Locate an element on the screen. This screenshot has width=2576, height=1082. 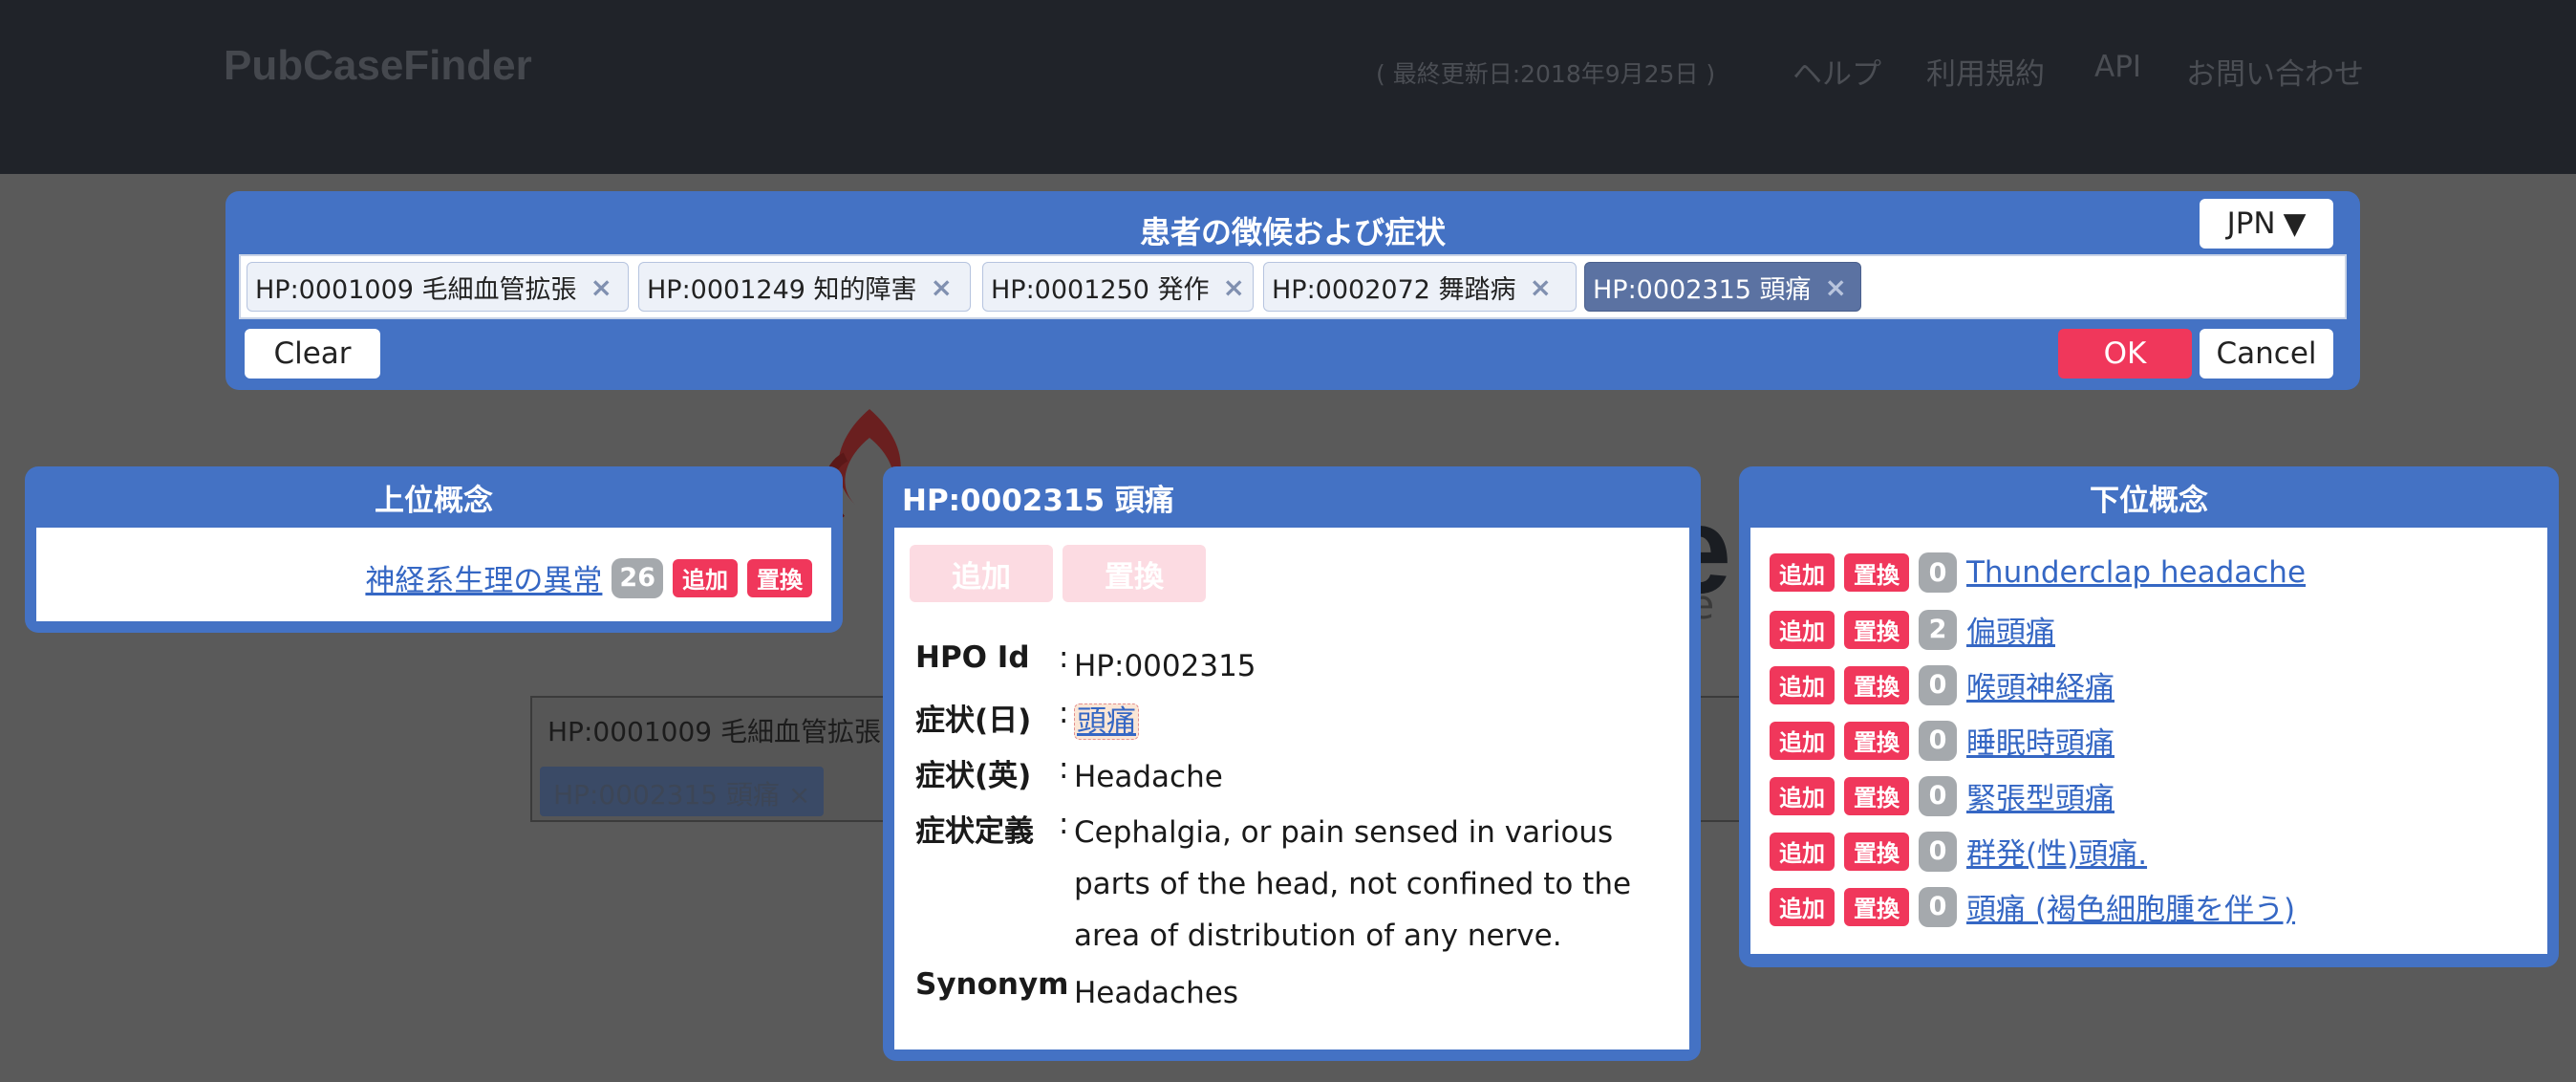
concept-link: Thunderclap headache is located at coordinates (2136, 572).